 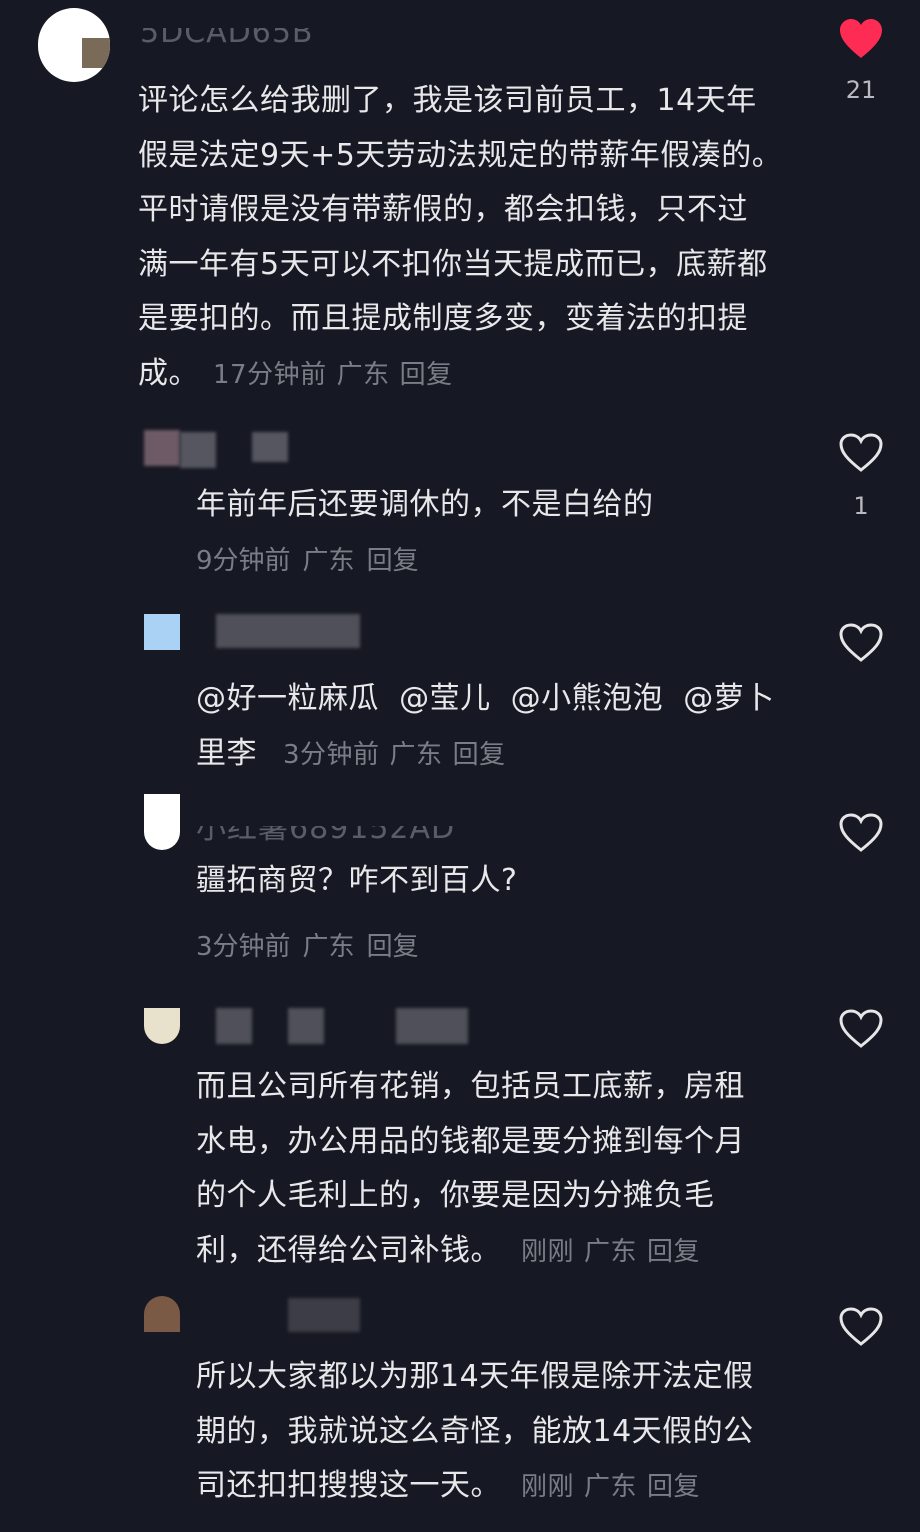 What do you see at coordinates (325, 837) in the screenshot?
I see `username: 小红薯689152AD` at bounding box center [325, 837].